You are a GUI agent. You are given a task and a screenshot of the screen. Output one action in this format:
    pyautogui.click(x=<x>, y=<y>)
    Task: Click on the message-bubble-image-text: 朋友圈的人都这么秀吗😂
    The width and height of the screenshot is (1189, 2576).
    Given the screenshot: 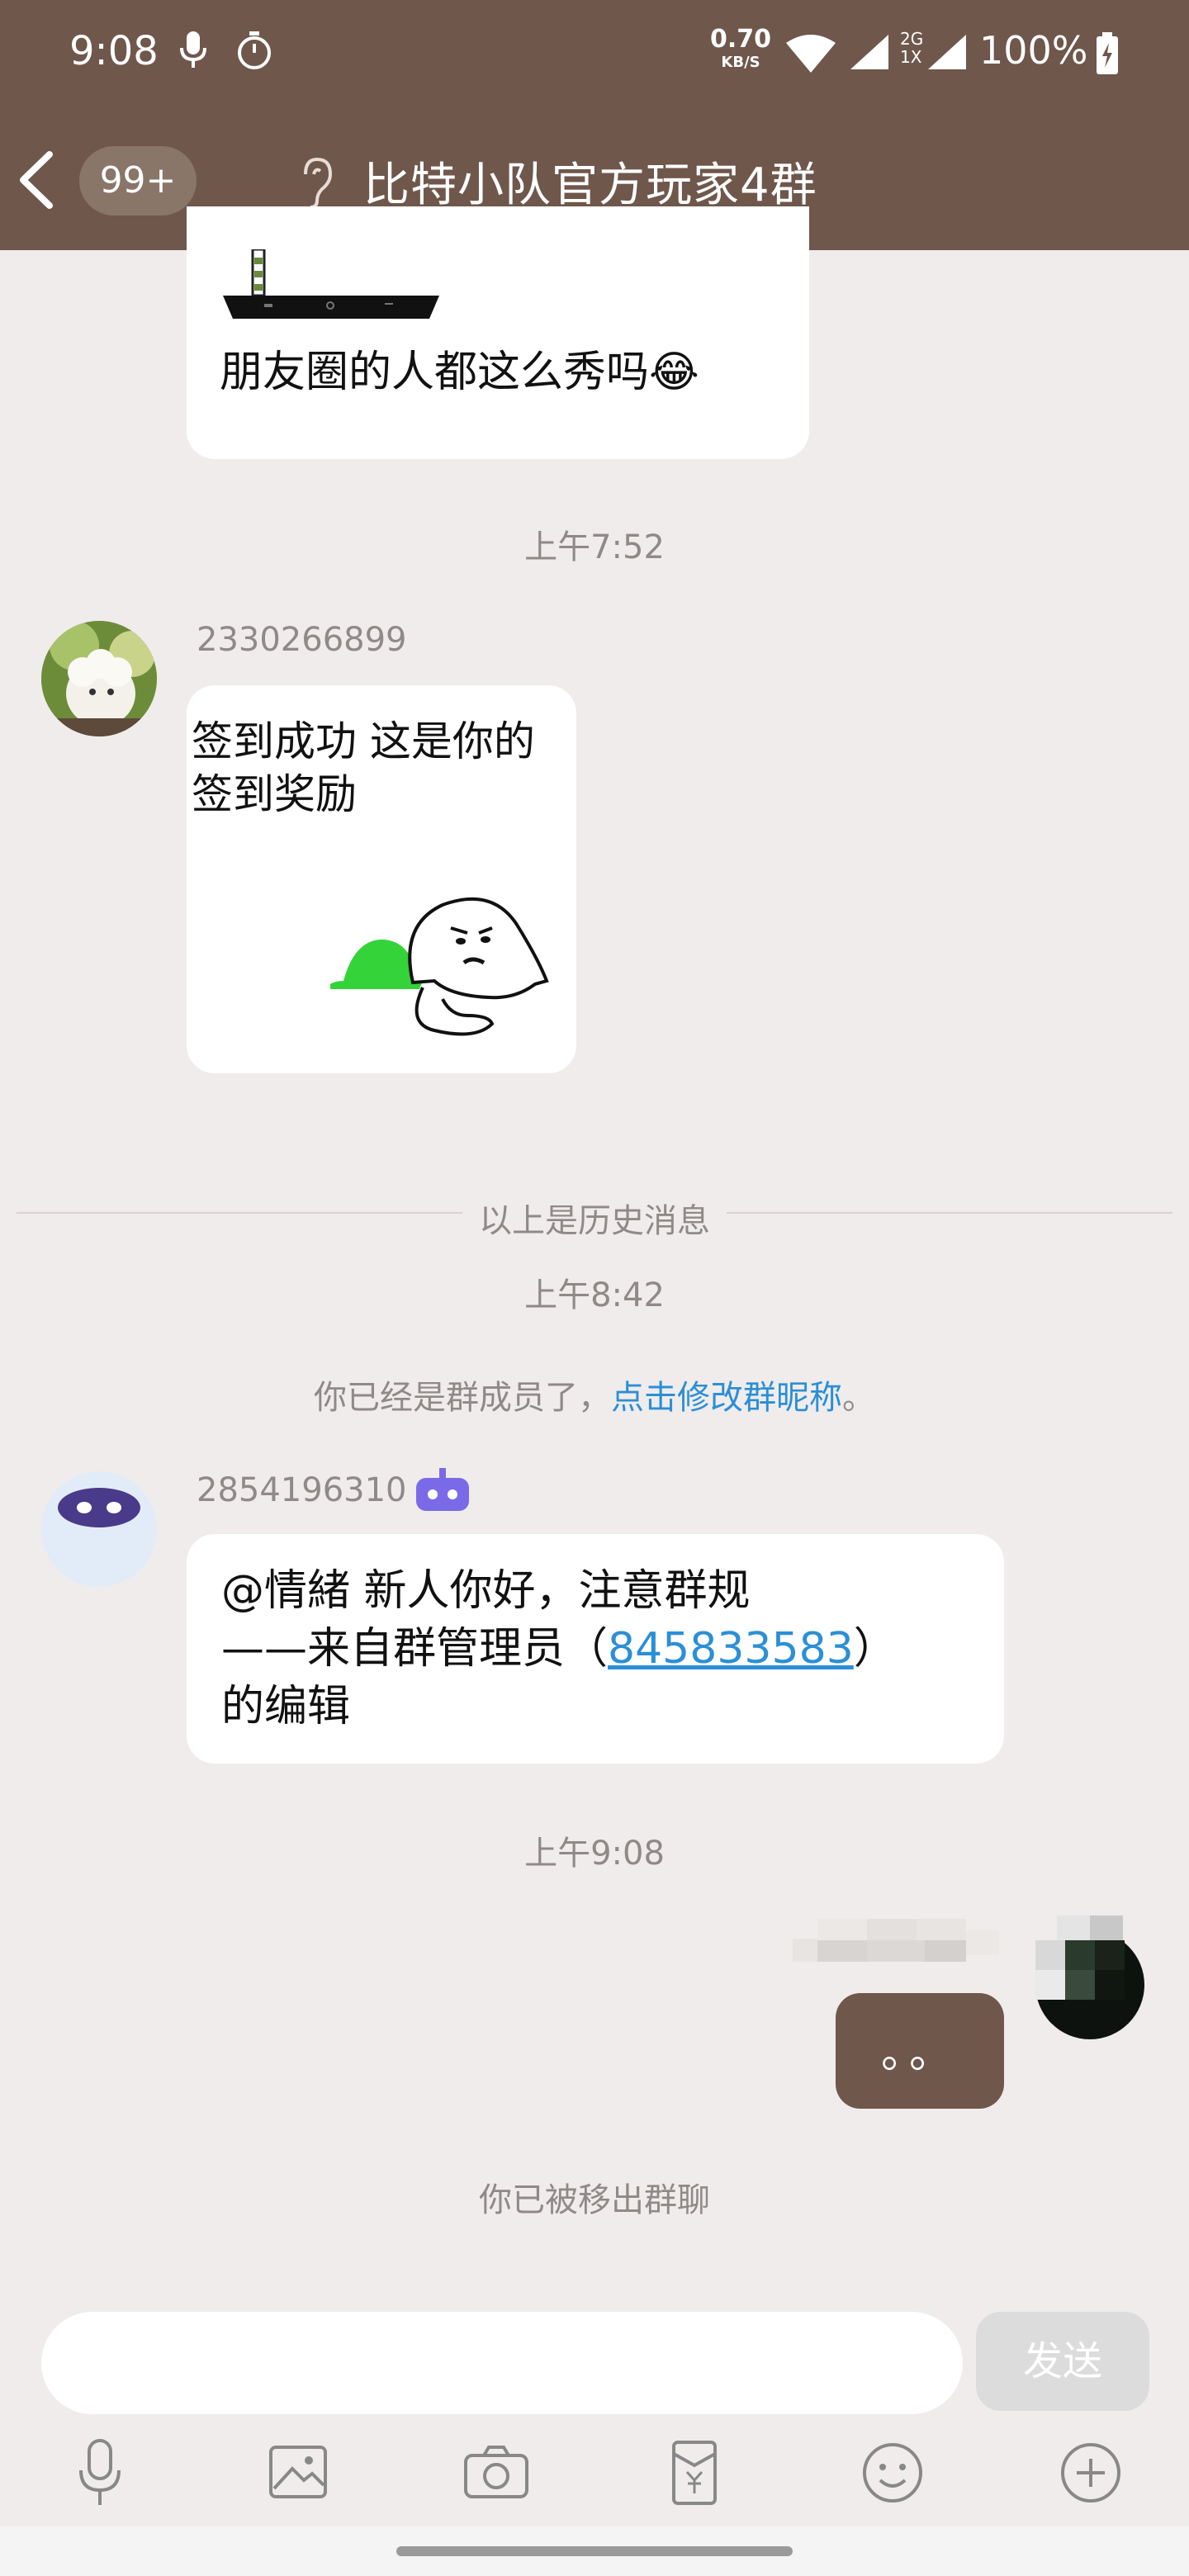 What is the action you would take?
    pyautogui.click(x=498, y=332)
    